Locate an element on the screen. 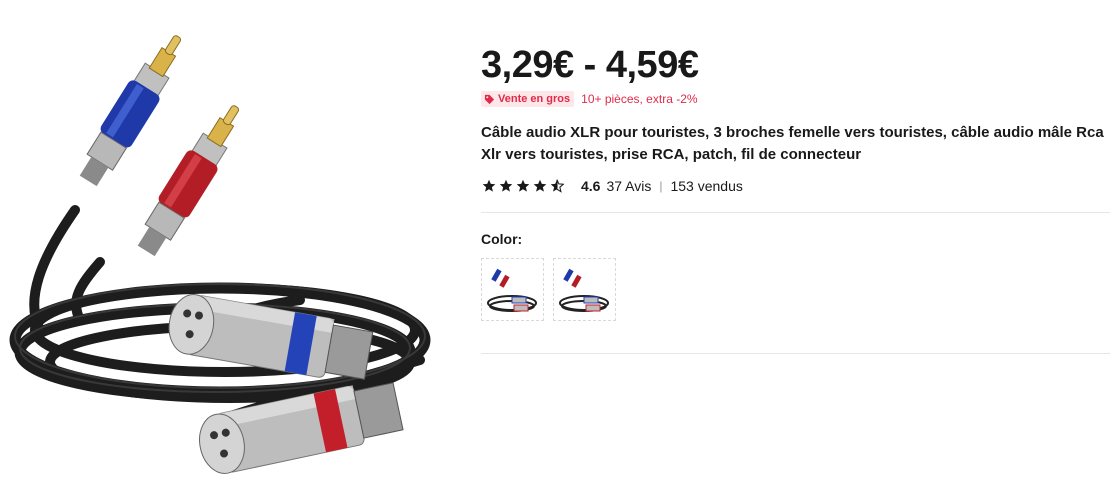 The width and height of the screenshot is (1110, 483). bulk-badge: Vente en gros is located at coordinates (528, 99).